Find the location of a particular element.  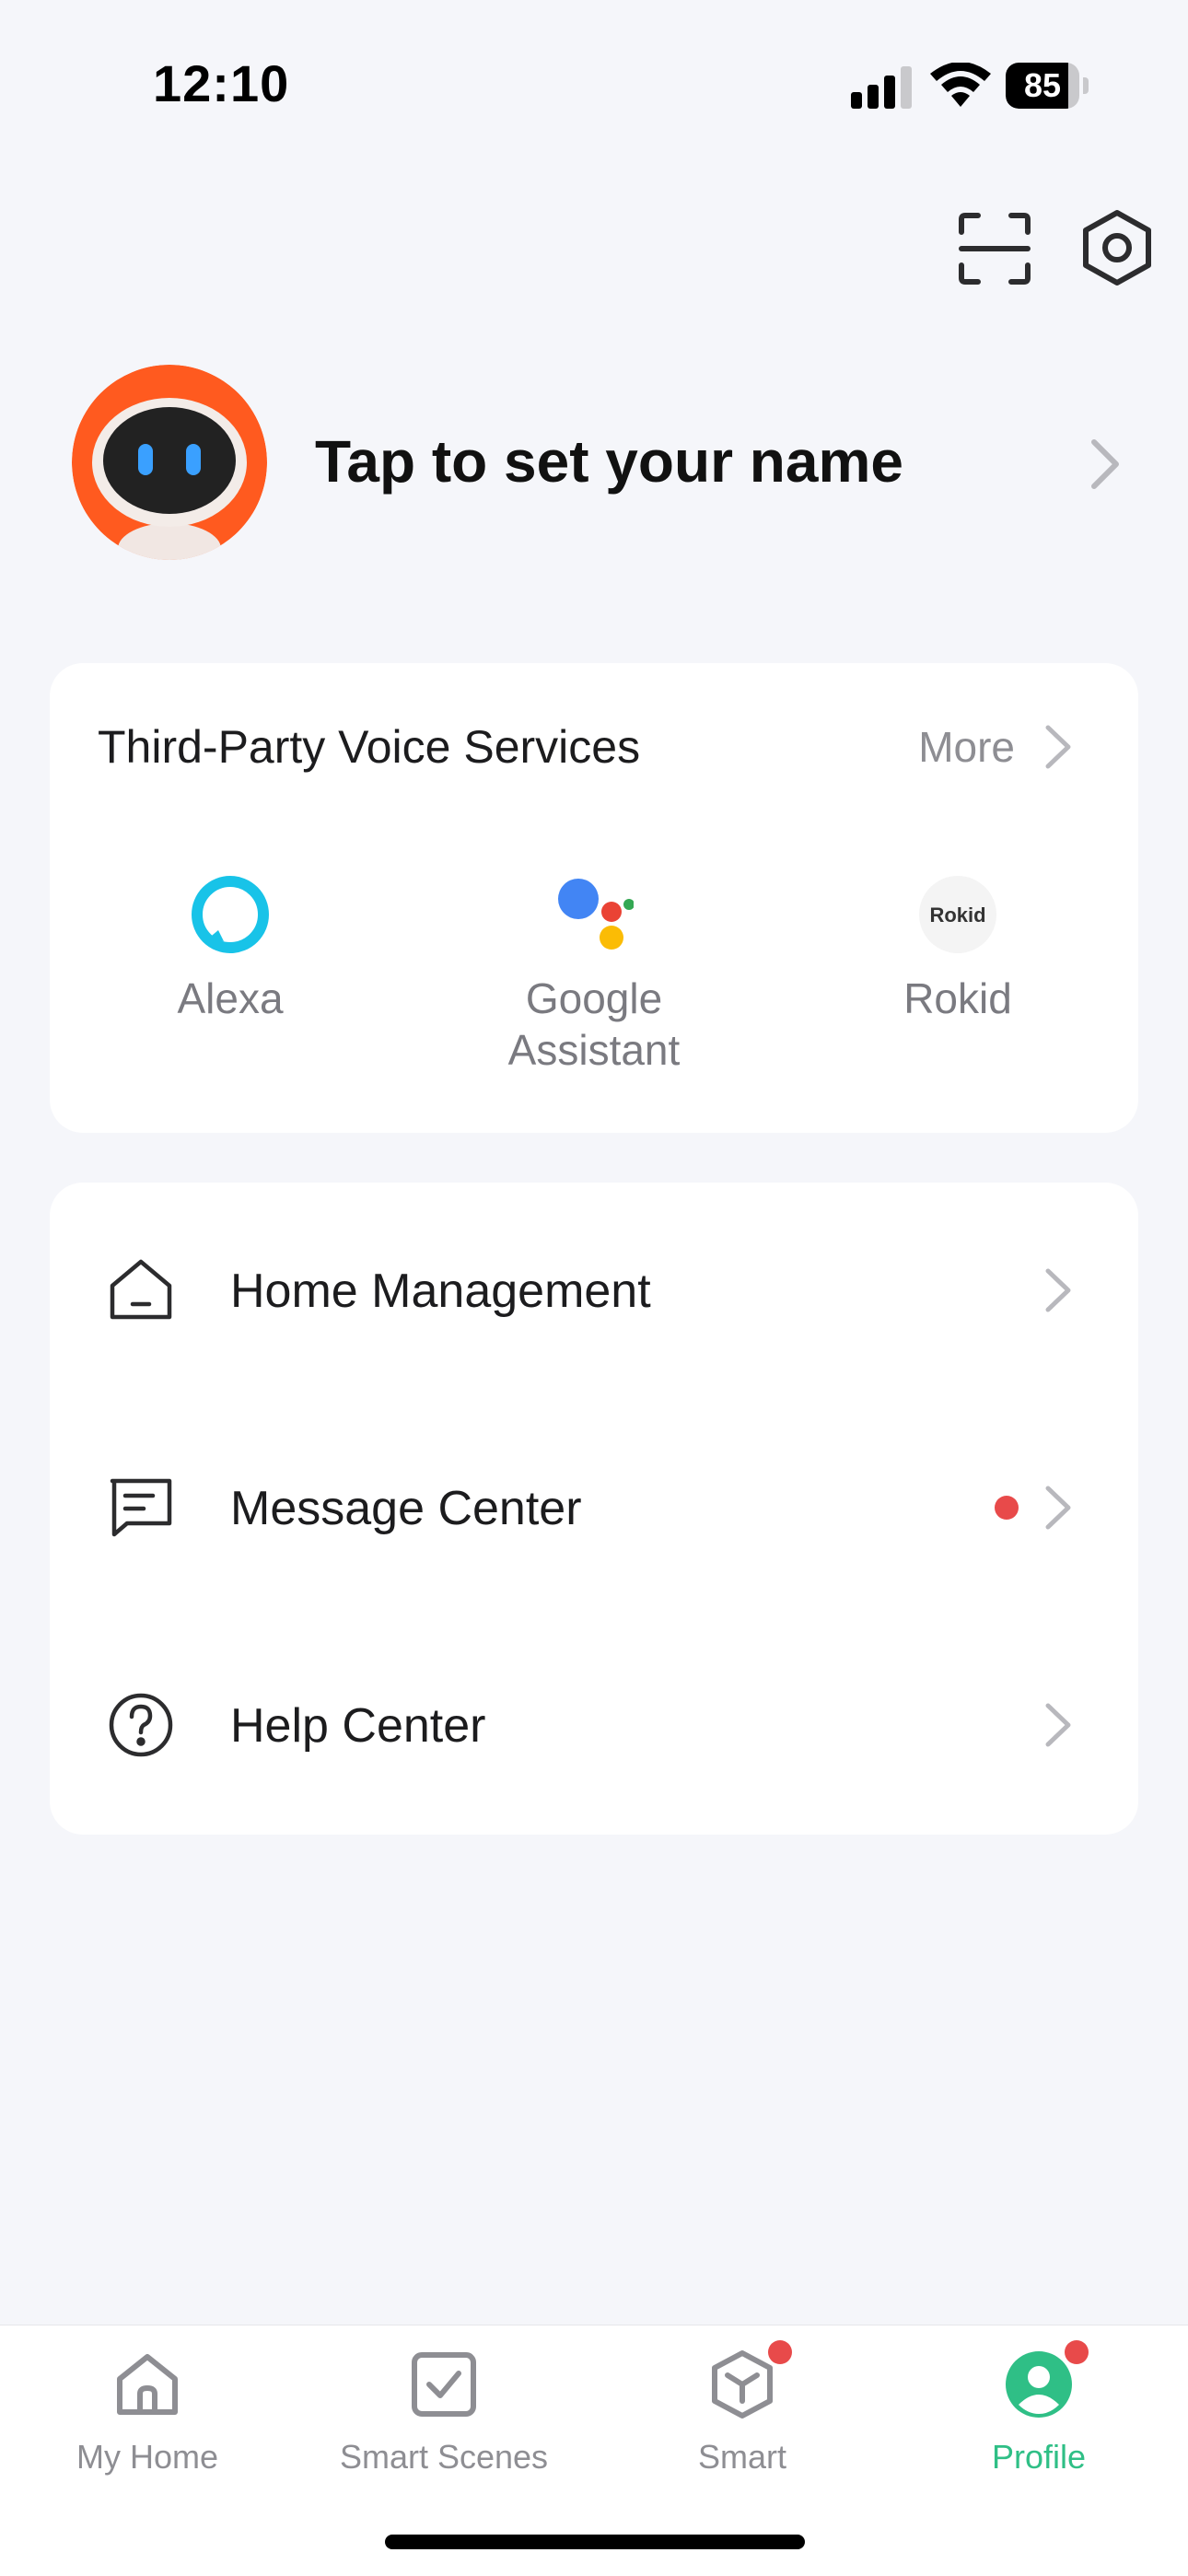

unread-badge is located at coordinates (1007, 1508).